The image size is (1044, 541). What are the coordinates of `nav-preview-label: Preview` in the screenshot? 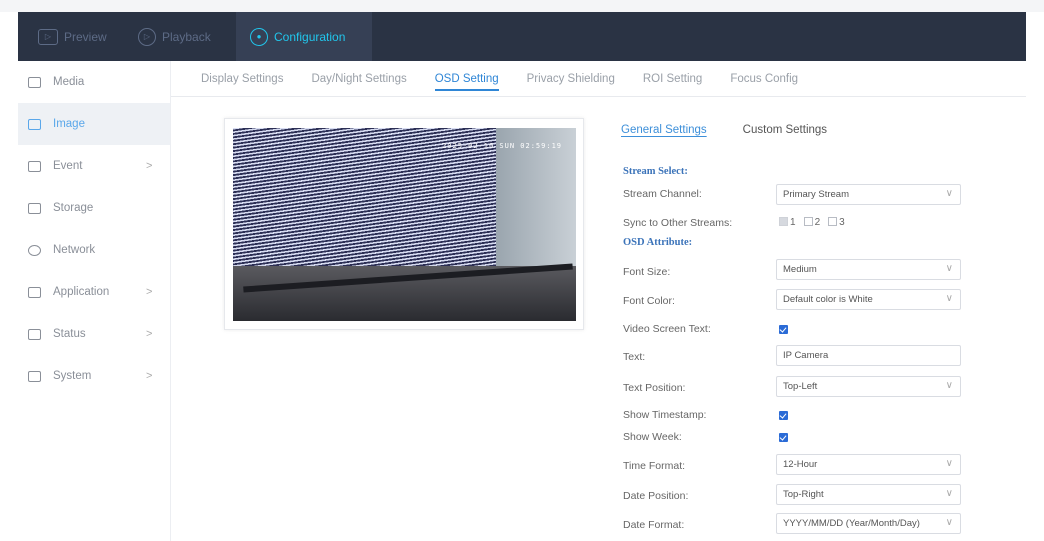 It's located at (85, 36).